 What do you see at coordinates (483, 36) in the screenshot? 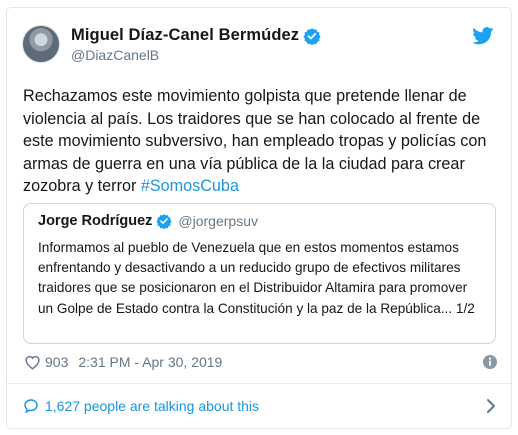
I see `twitter-bird-icon` at bounding box center [483, 36].